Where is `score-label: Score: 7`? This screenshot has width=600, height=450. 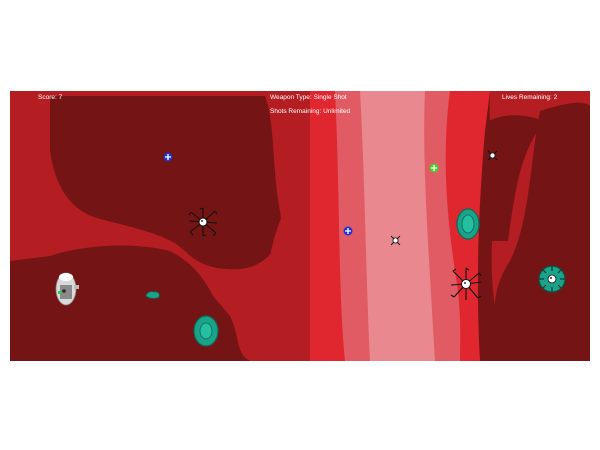 score-label: Score: 7 is located at coordinates (50, 97).